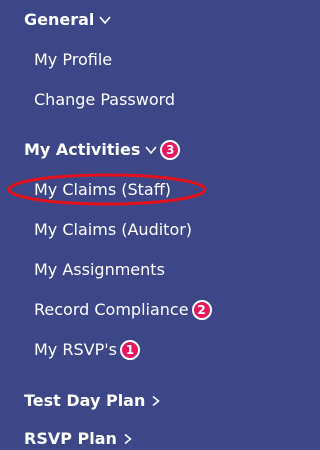 This screenshot has height=450, width=320. What do you see at coordinates (170, 150) in the screenshot?
I see `notification-badge: 3` at bounding box center [170, 150].